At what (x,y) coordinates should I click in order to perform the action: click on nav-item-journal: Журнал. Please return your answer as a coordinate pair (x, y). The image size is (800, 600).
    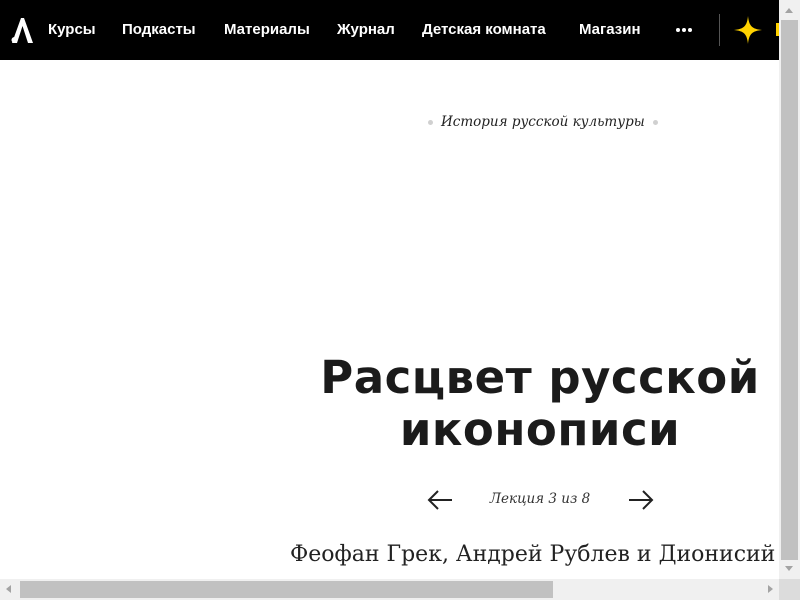
    Looking at the image, I should click on (366, 30).